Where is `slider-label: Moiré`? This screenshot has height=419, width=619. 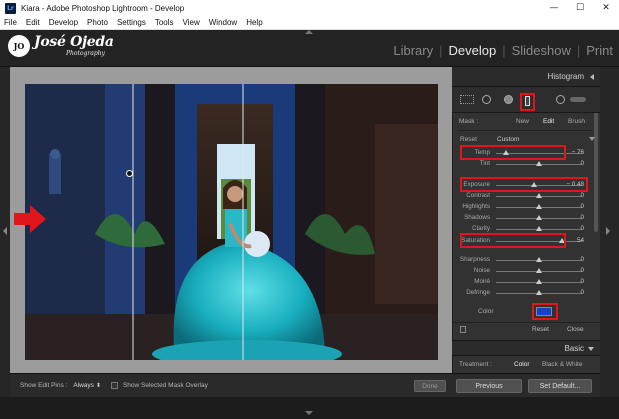
slider-label: Moiré is located at coordinates (482, 281).